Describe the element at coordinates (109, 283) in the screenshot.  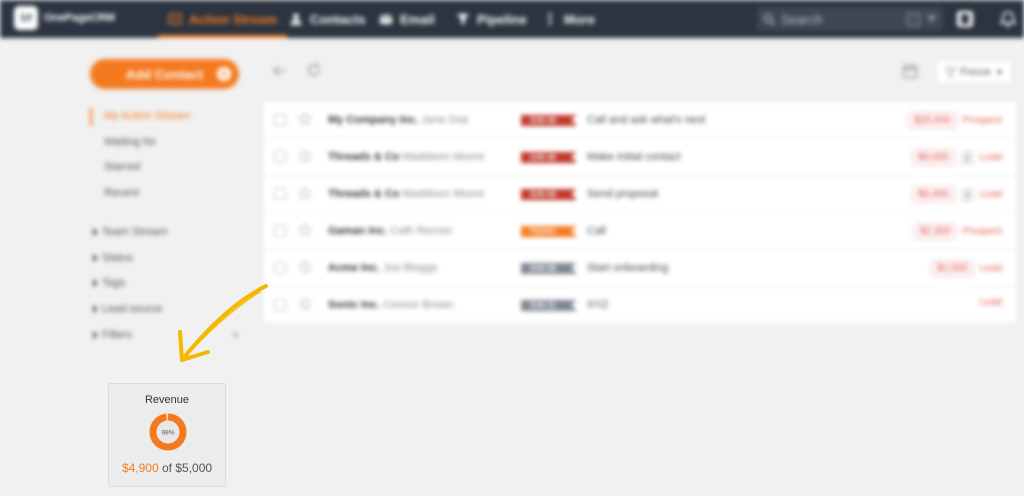
I see `sidebar-group-tags: Tags` at that location.